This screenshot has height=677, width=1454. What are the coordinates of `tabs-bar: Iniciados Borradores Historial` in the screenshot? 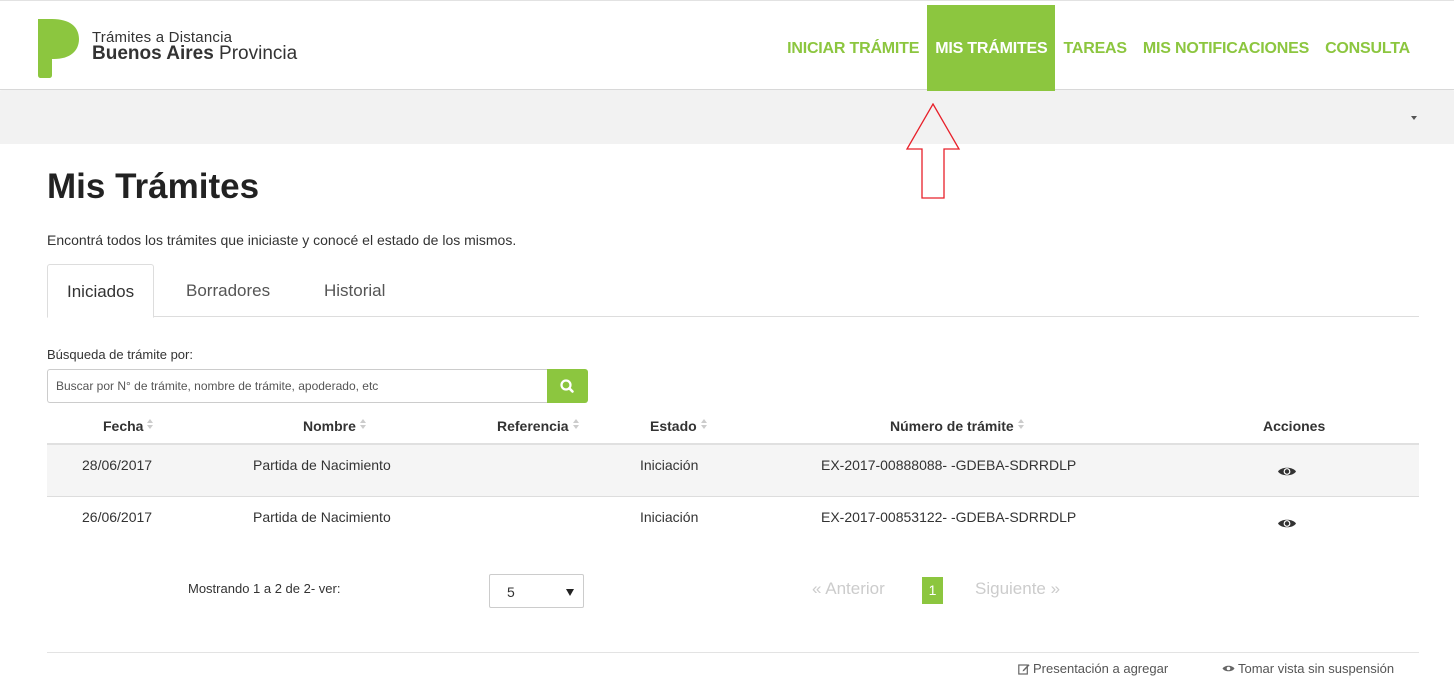 It's located at (733, 291).